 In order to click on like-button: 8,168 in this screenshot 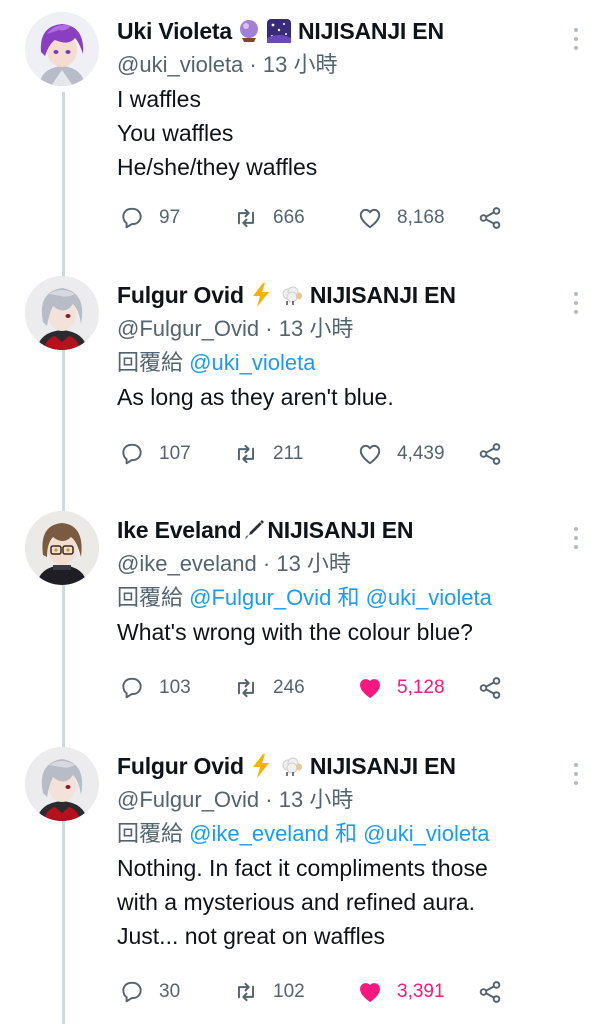, I will do `click(401, 218)`.